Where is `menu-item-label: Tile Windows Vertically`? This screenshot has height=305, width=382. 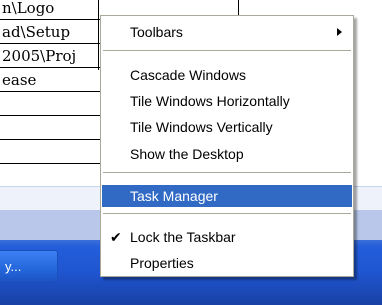
menu-item-label: Tile Windows Vertically is located at coordinates (201, 127).